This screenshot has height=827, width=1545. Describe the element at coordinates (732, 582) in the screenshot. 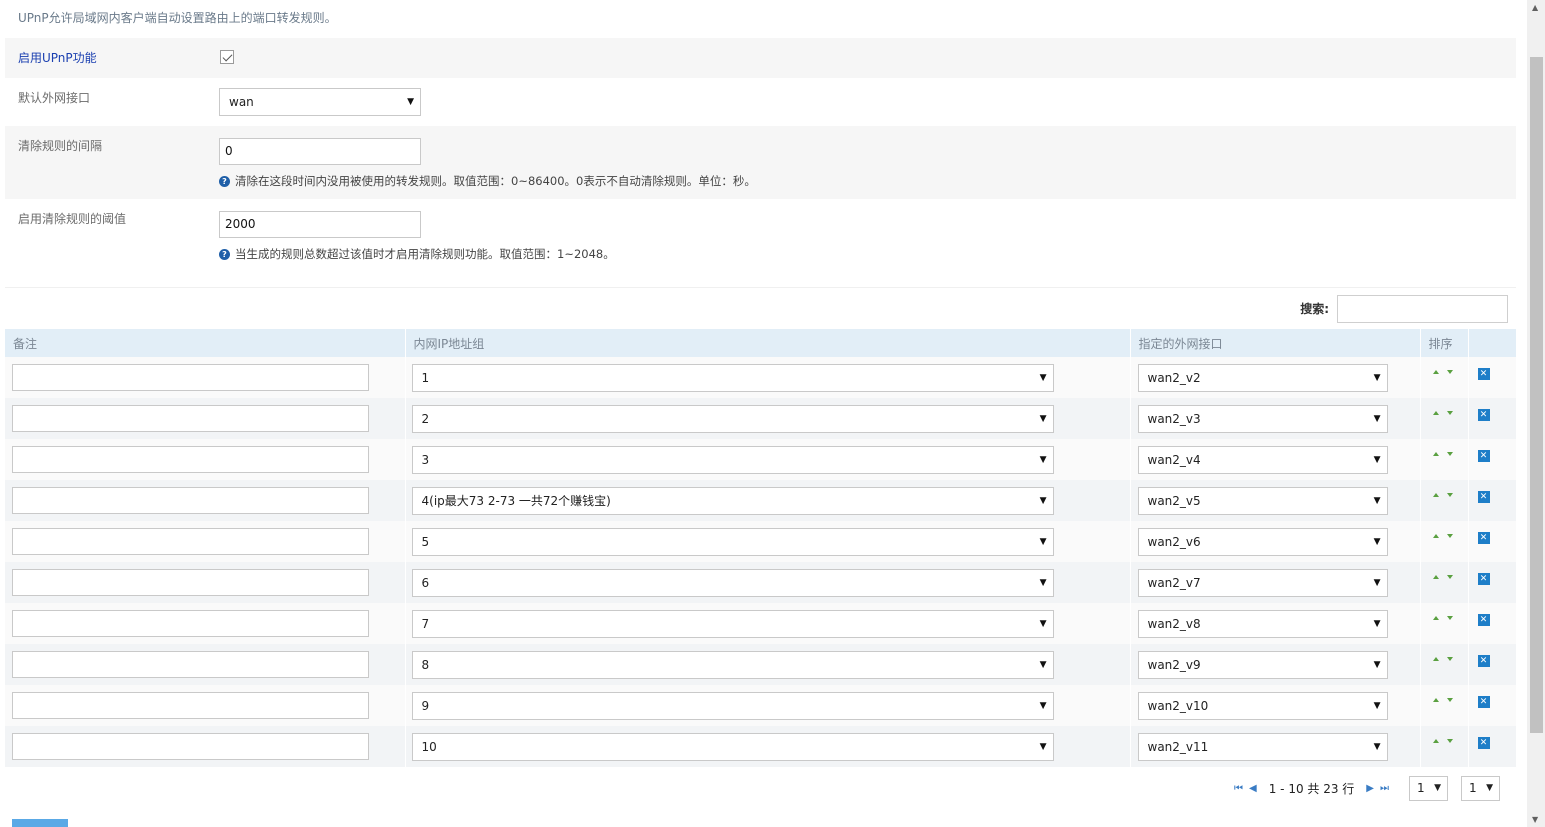

I see `ip-group-select: 6 ▼` at that location.